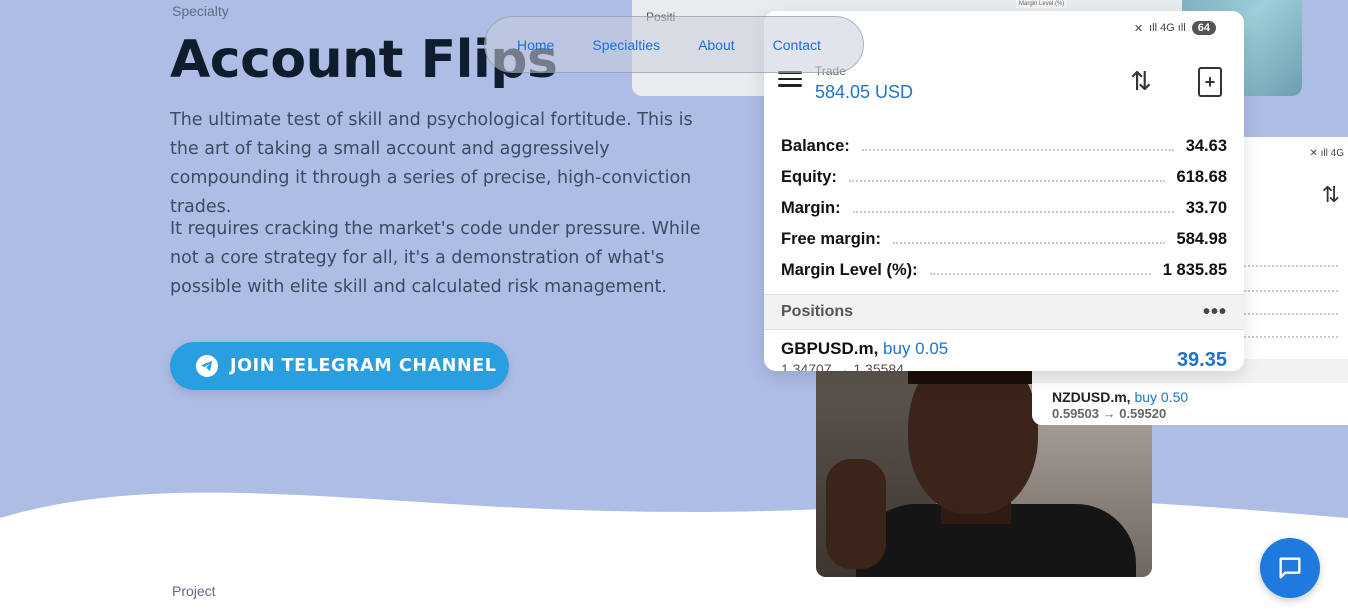 The image size is (1348, 612). What do you see at coordinates (535, 45) in the screenshot?
I see `nav-home: Home` at bounding box center [535, 45].